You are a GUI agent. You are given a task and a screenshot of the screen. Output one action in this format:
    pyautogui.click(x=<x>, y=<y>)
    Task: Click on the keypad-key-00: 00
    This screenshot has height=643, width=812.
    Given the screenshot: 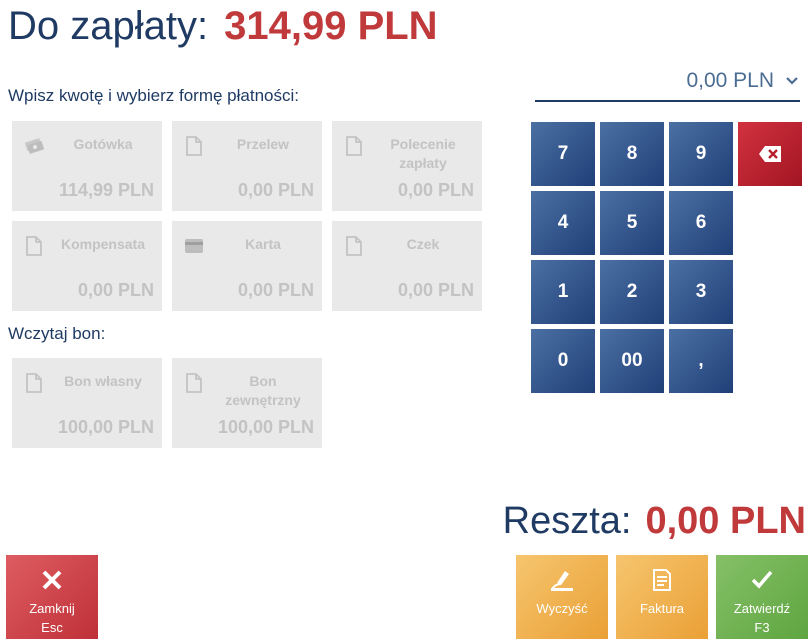 What is the action you would take?
    pyautogui.click(x=632, y=361)
    